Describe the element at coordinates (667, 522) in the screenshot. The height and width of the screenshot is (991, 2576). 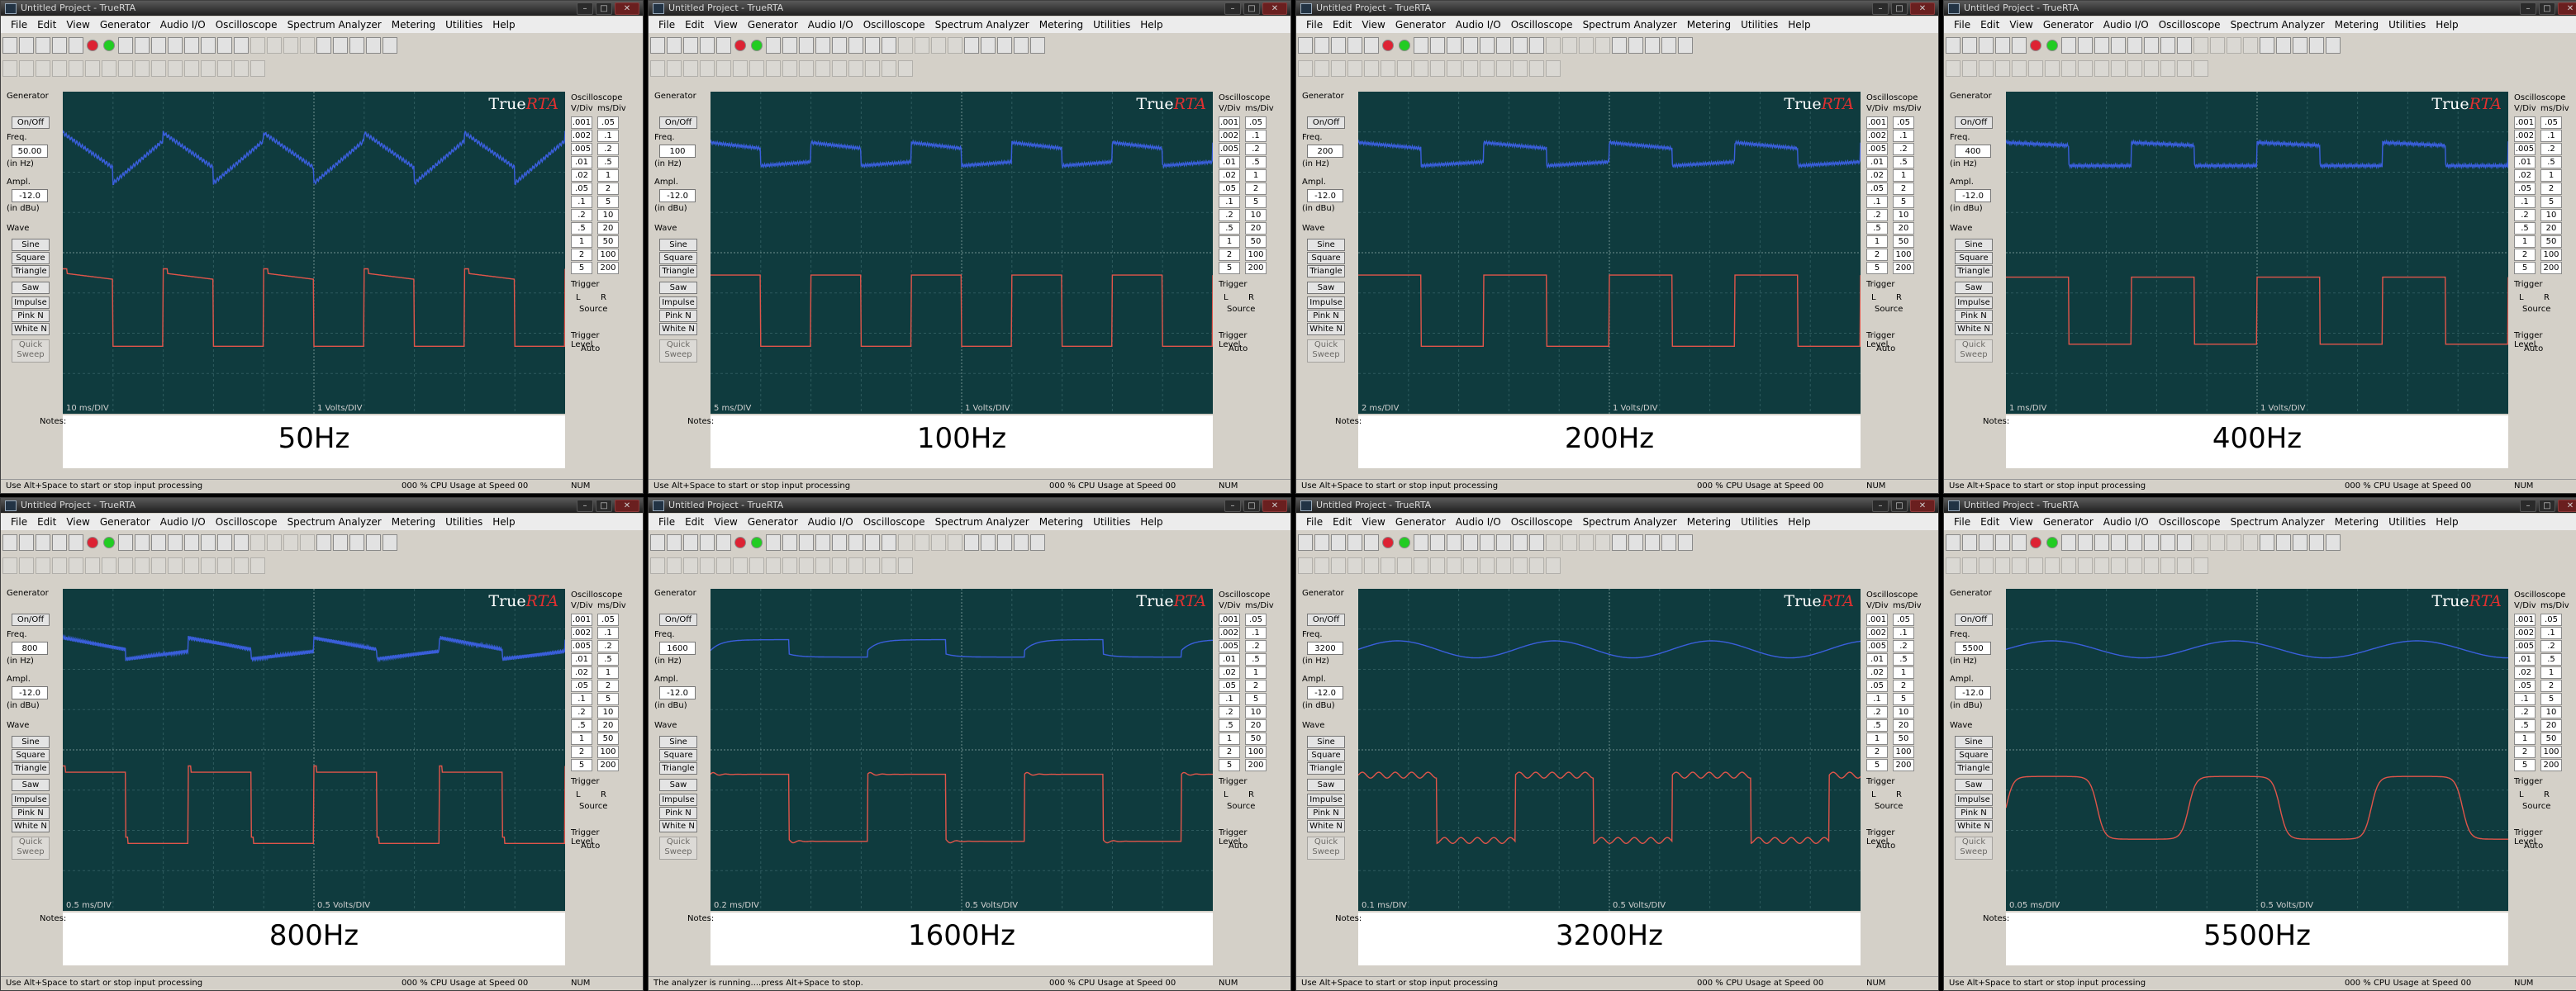
I see `menu-file: File` at that location.